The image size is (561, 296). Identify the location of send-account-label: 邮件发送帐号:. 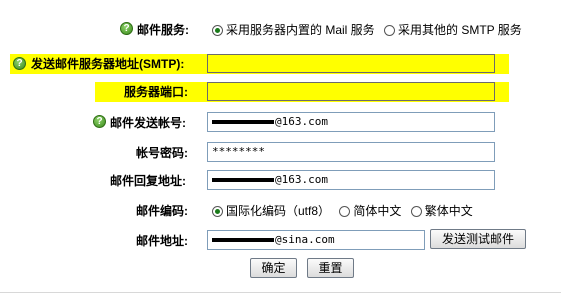
(148, 123).